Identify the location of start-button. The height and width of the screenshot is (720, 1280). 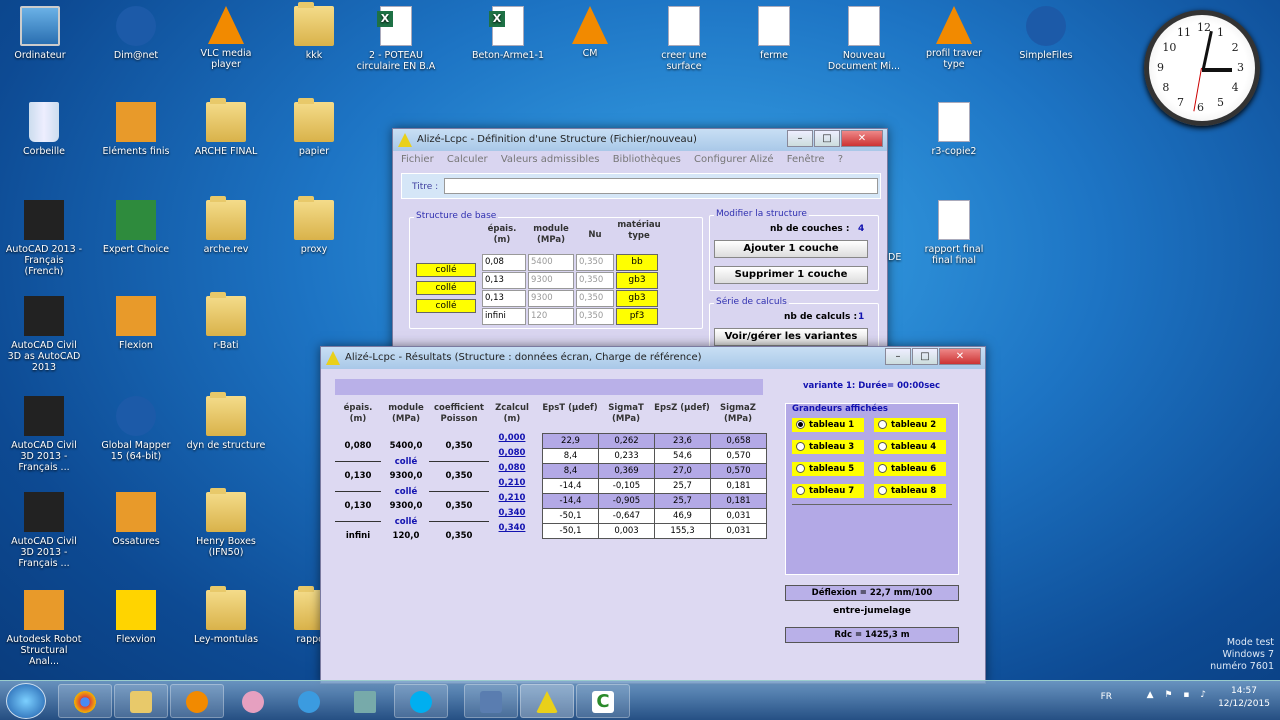
(26, 701).